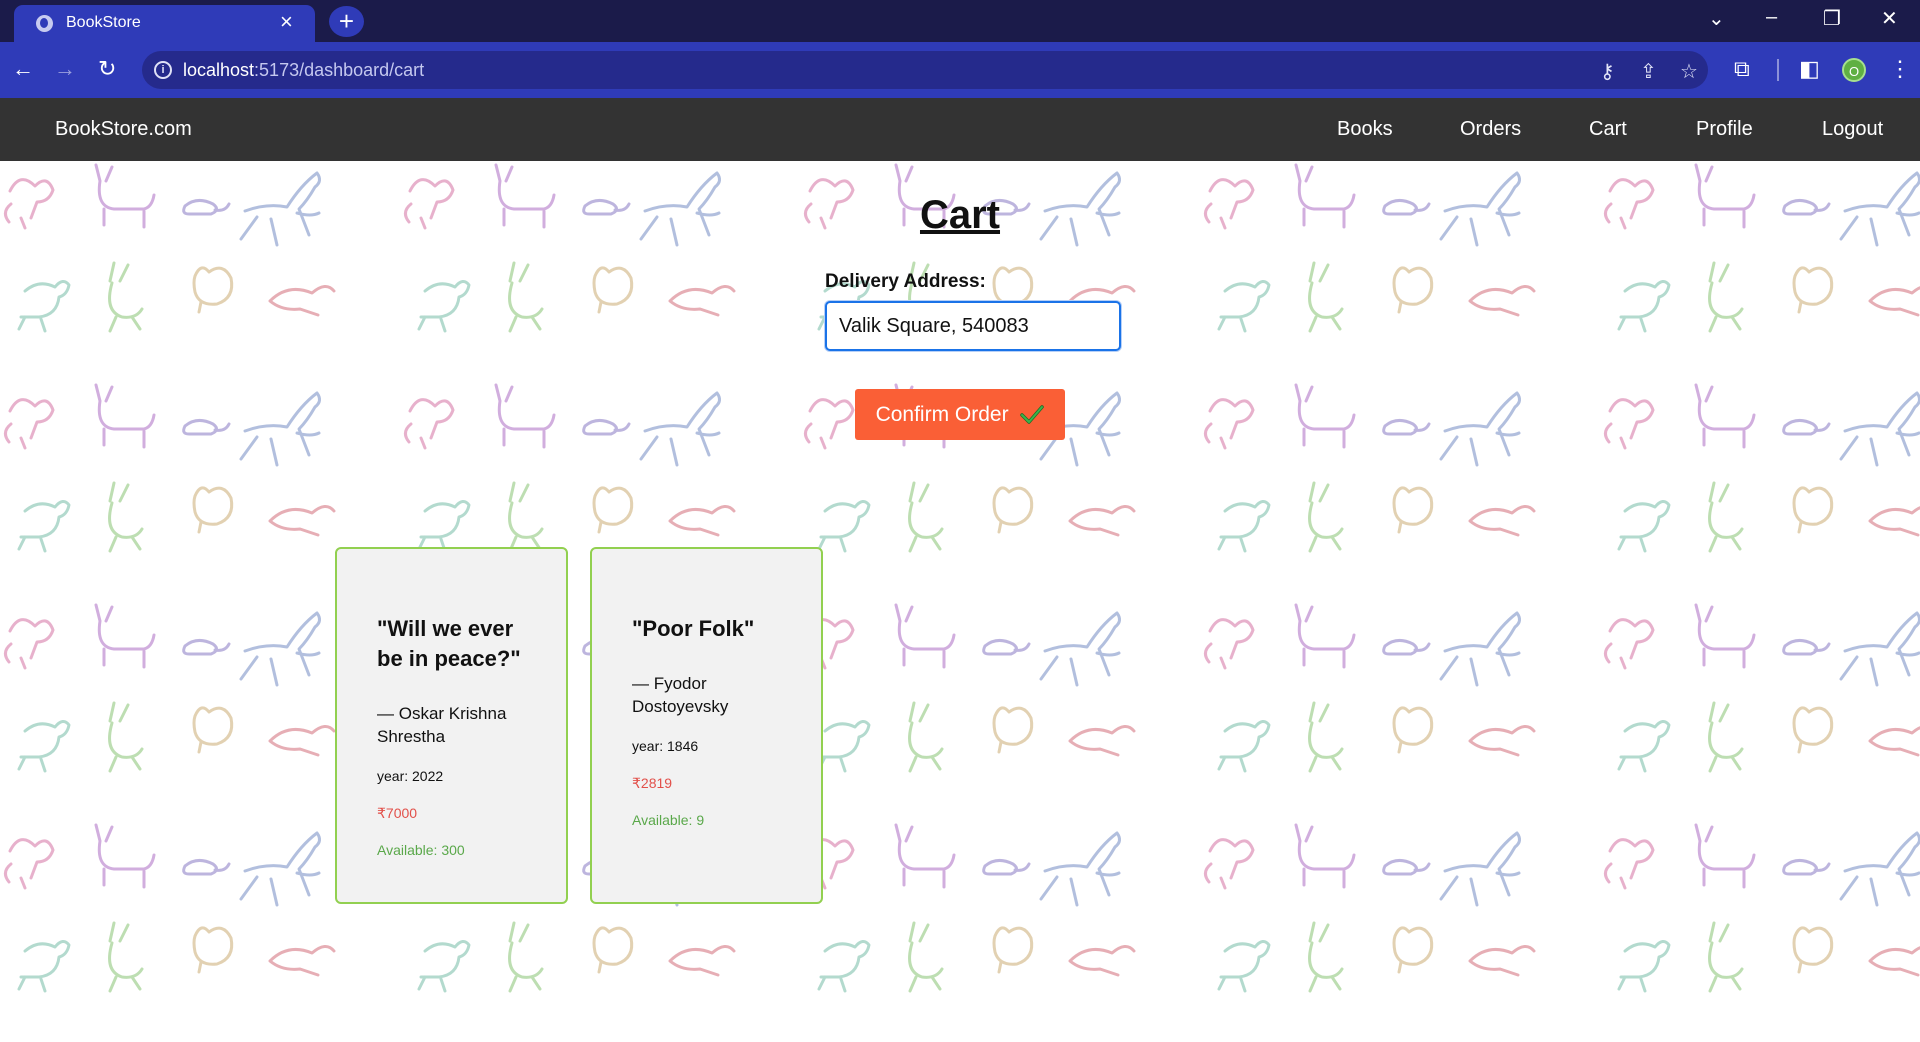  I want to click on book-price: ₹2819, so click(652, 783).